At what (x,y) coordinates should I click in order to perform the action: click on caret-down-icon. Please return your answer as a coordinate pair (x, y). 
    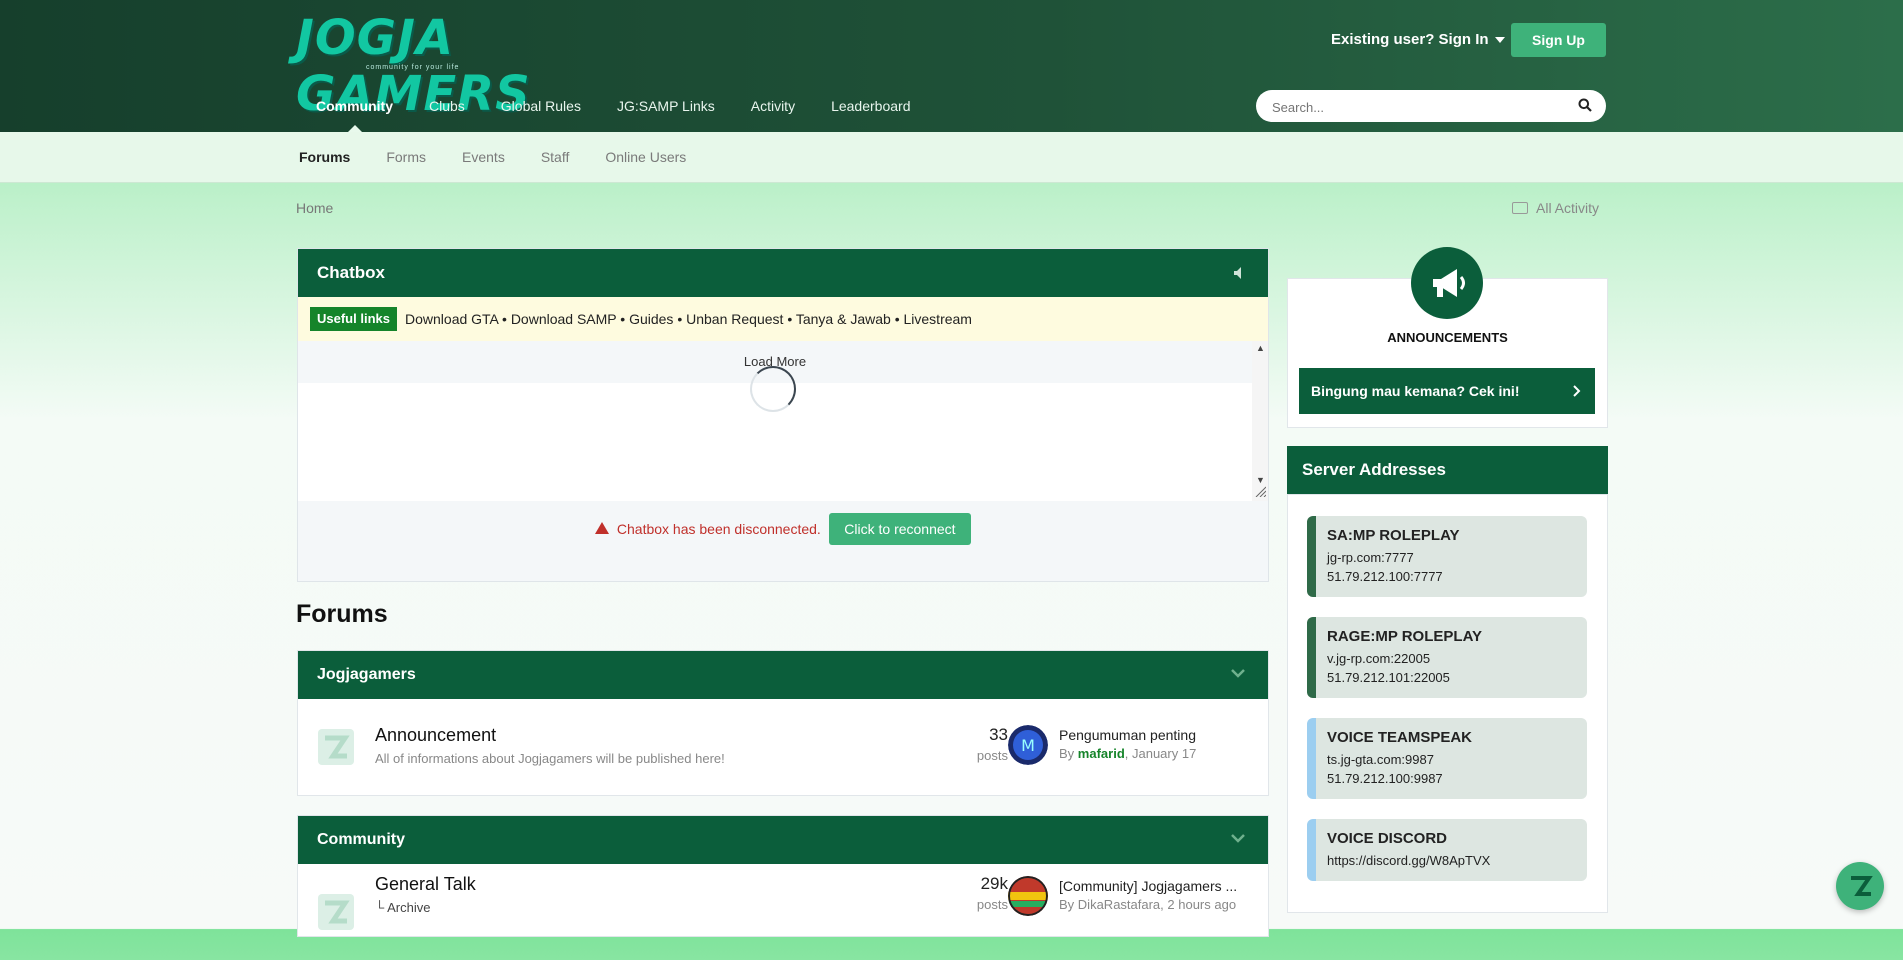
    Looking at the image, I should click on (1499, 40).